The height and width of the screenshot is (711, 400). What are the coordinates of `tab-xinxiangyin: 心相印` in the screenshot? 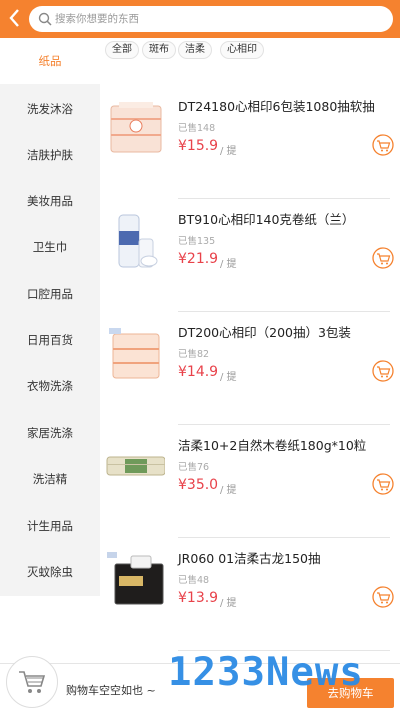 It's located at (242, 50).